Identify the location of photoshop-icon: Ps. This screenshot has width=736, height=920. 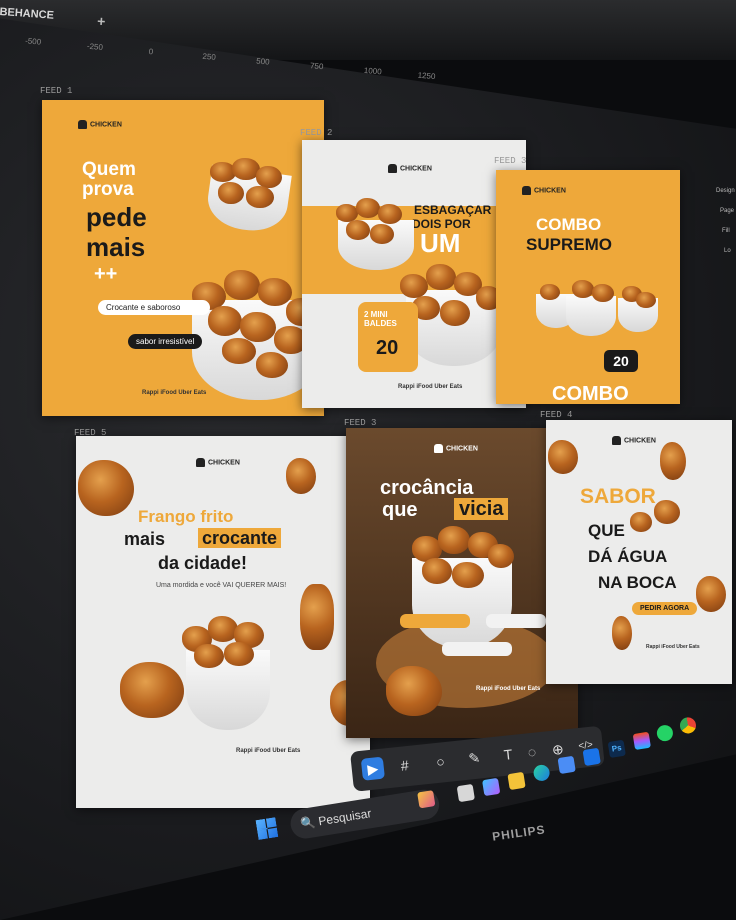
(616, 749).